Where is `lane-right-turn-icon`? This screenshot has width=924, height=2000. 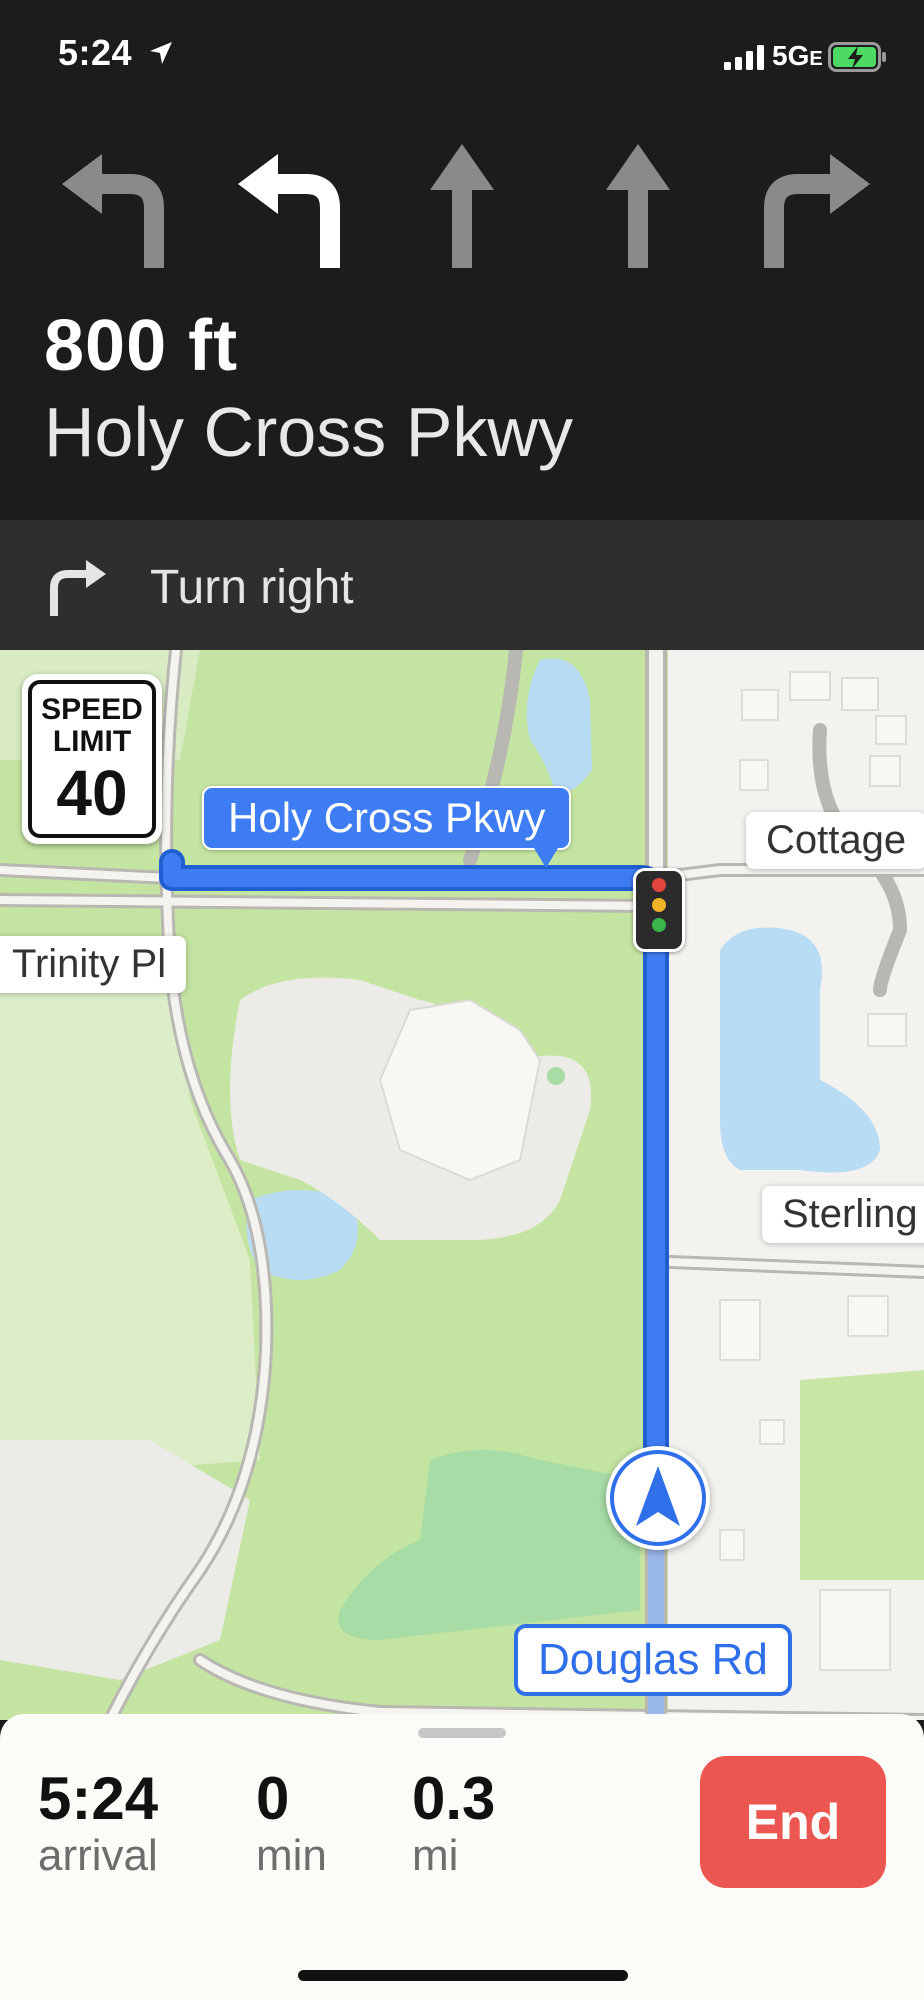 lane-right-turn-icon is located at coordinates (817, 211).